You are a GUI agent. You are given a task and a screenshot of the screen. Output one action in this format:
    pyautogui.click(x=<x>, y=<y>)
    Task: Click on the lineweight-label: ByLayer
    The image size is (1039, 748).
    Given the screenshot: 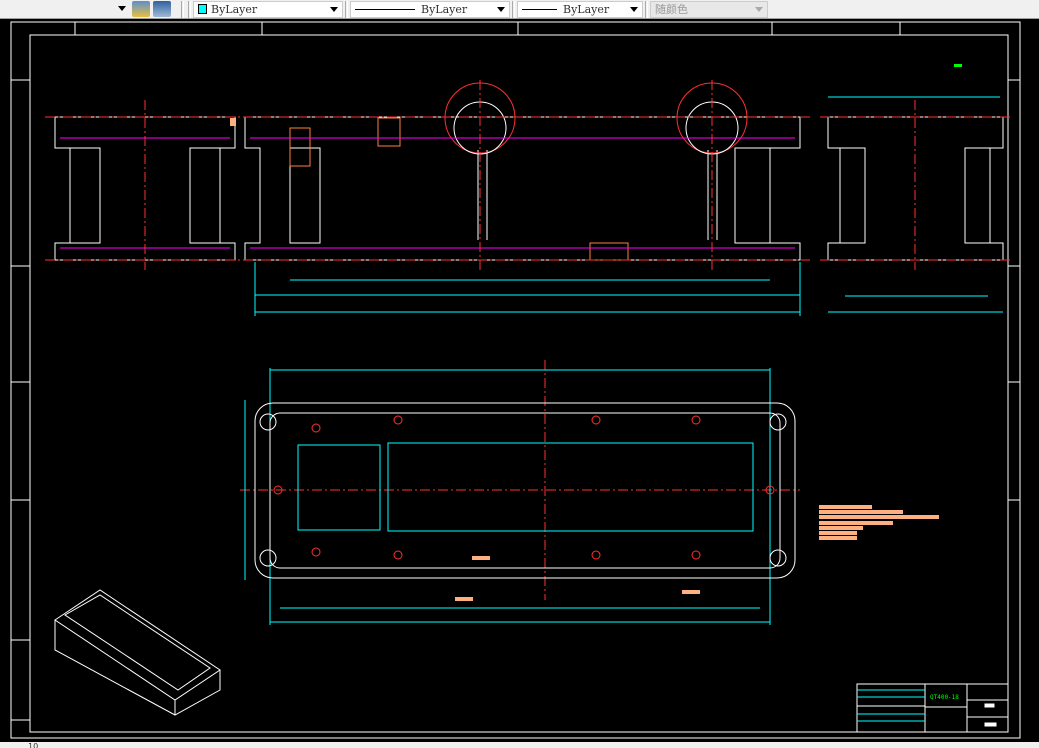 What is the action you would take?
    pyautogui.click(x=586, y=9)
    